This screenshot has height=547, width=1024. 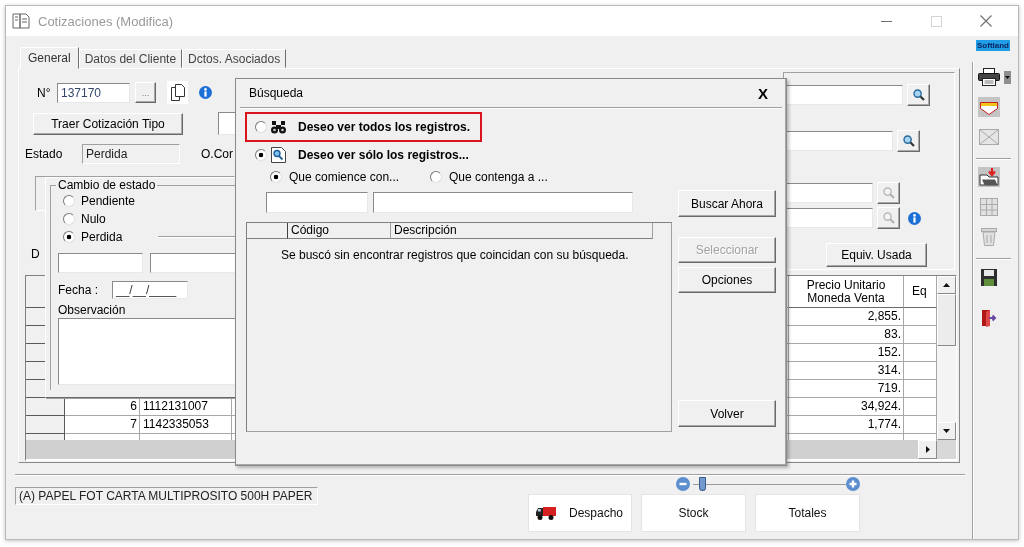 What do you see at coordinates (79, 290) in the screenshot?
I see `date-label: Fecha :` at bounding box center [79, 290].